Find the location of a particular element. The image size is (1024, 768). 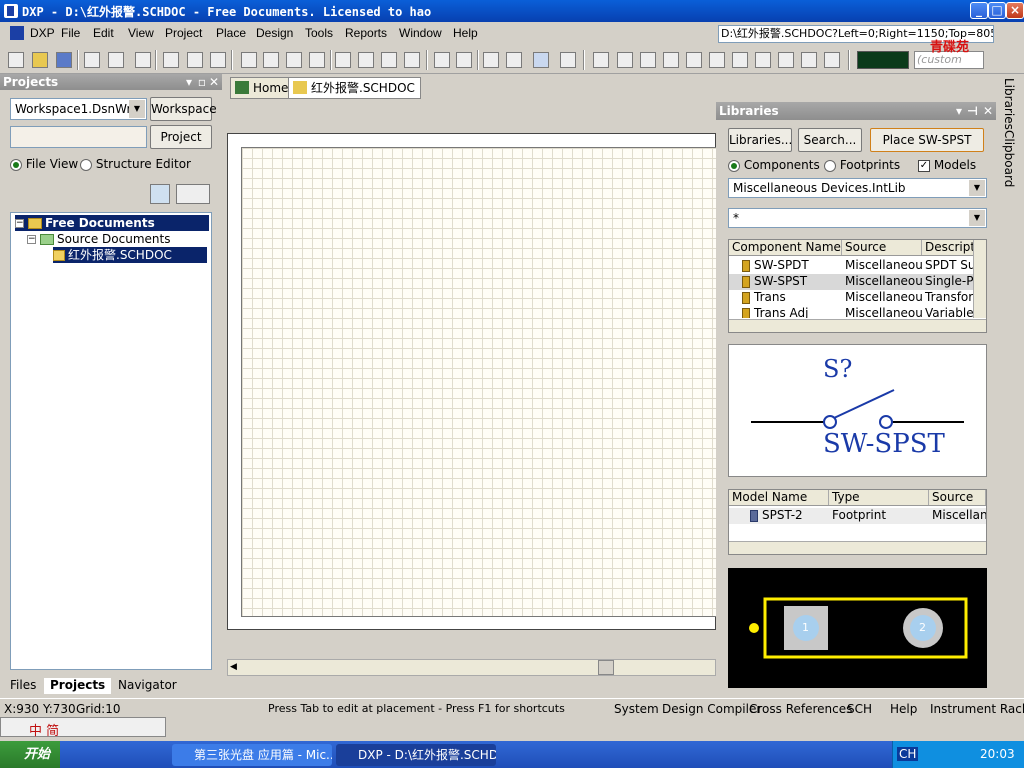

tree-file-item: 红外报警.SCHDOC is located at coordinates (130, 255).